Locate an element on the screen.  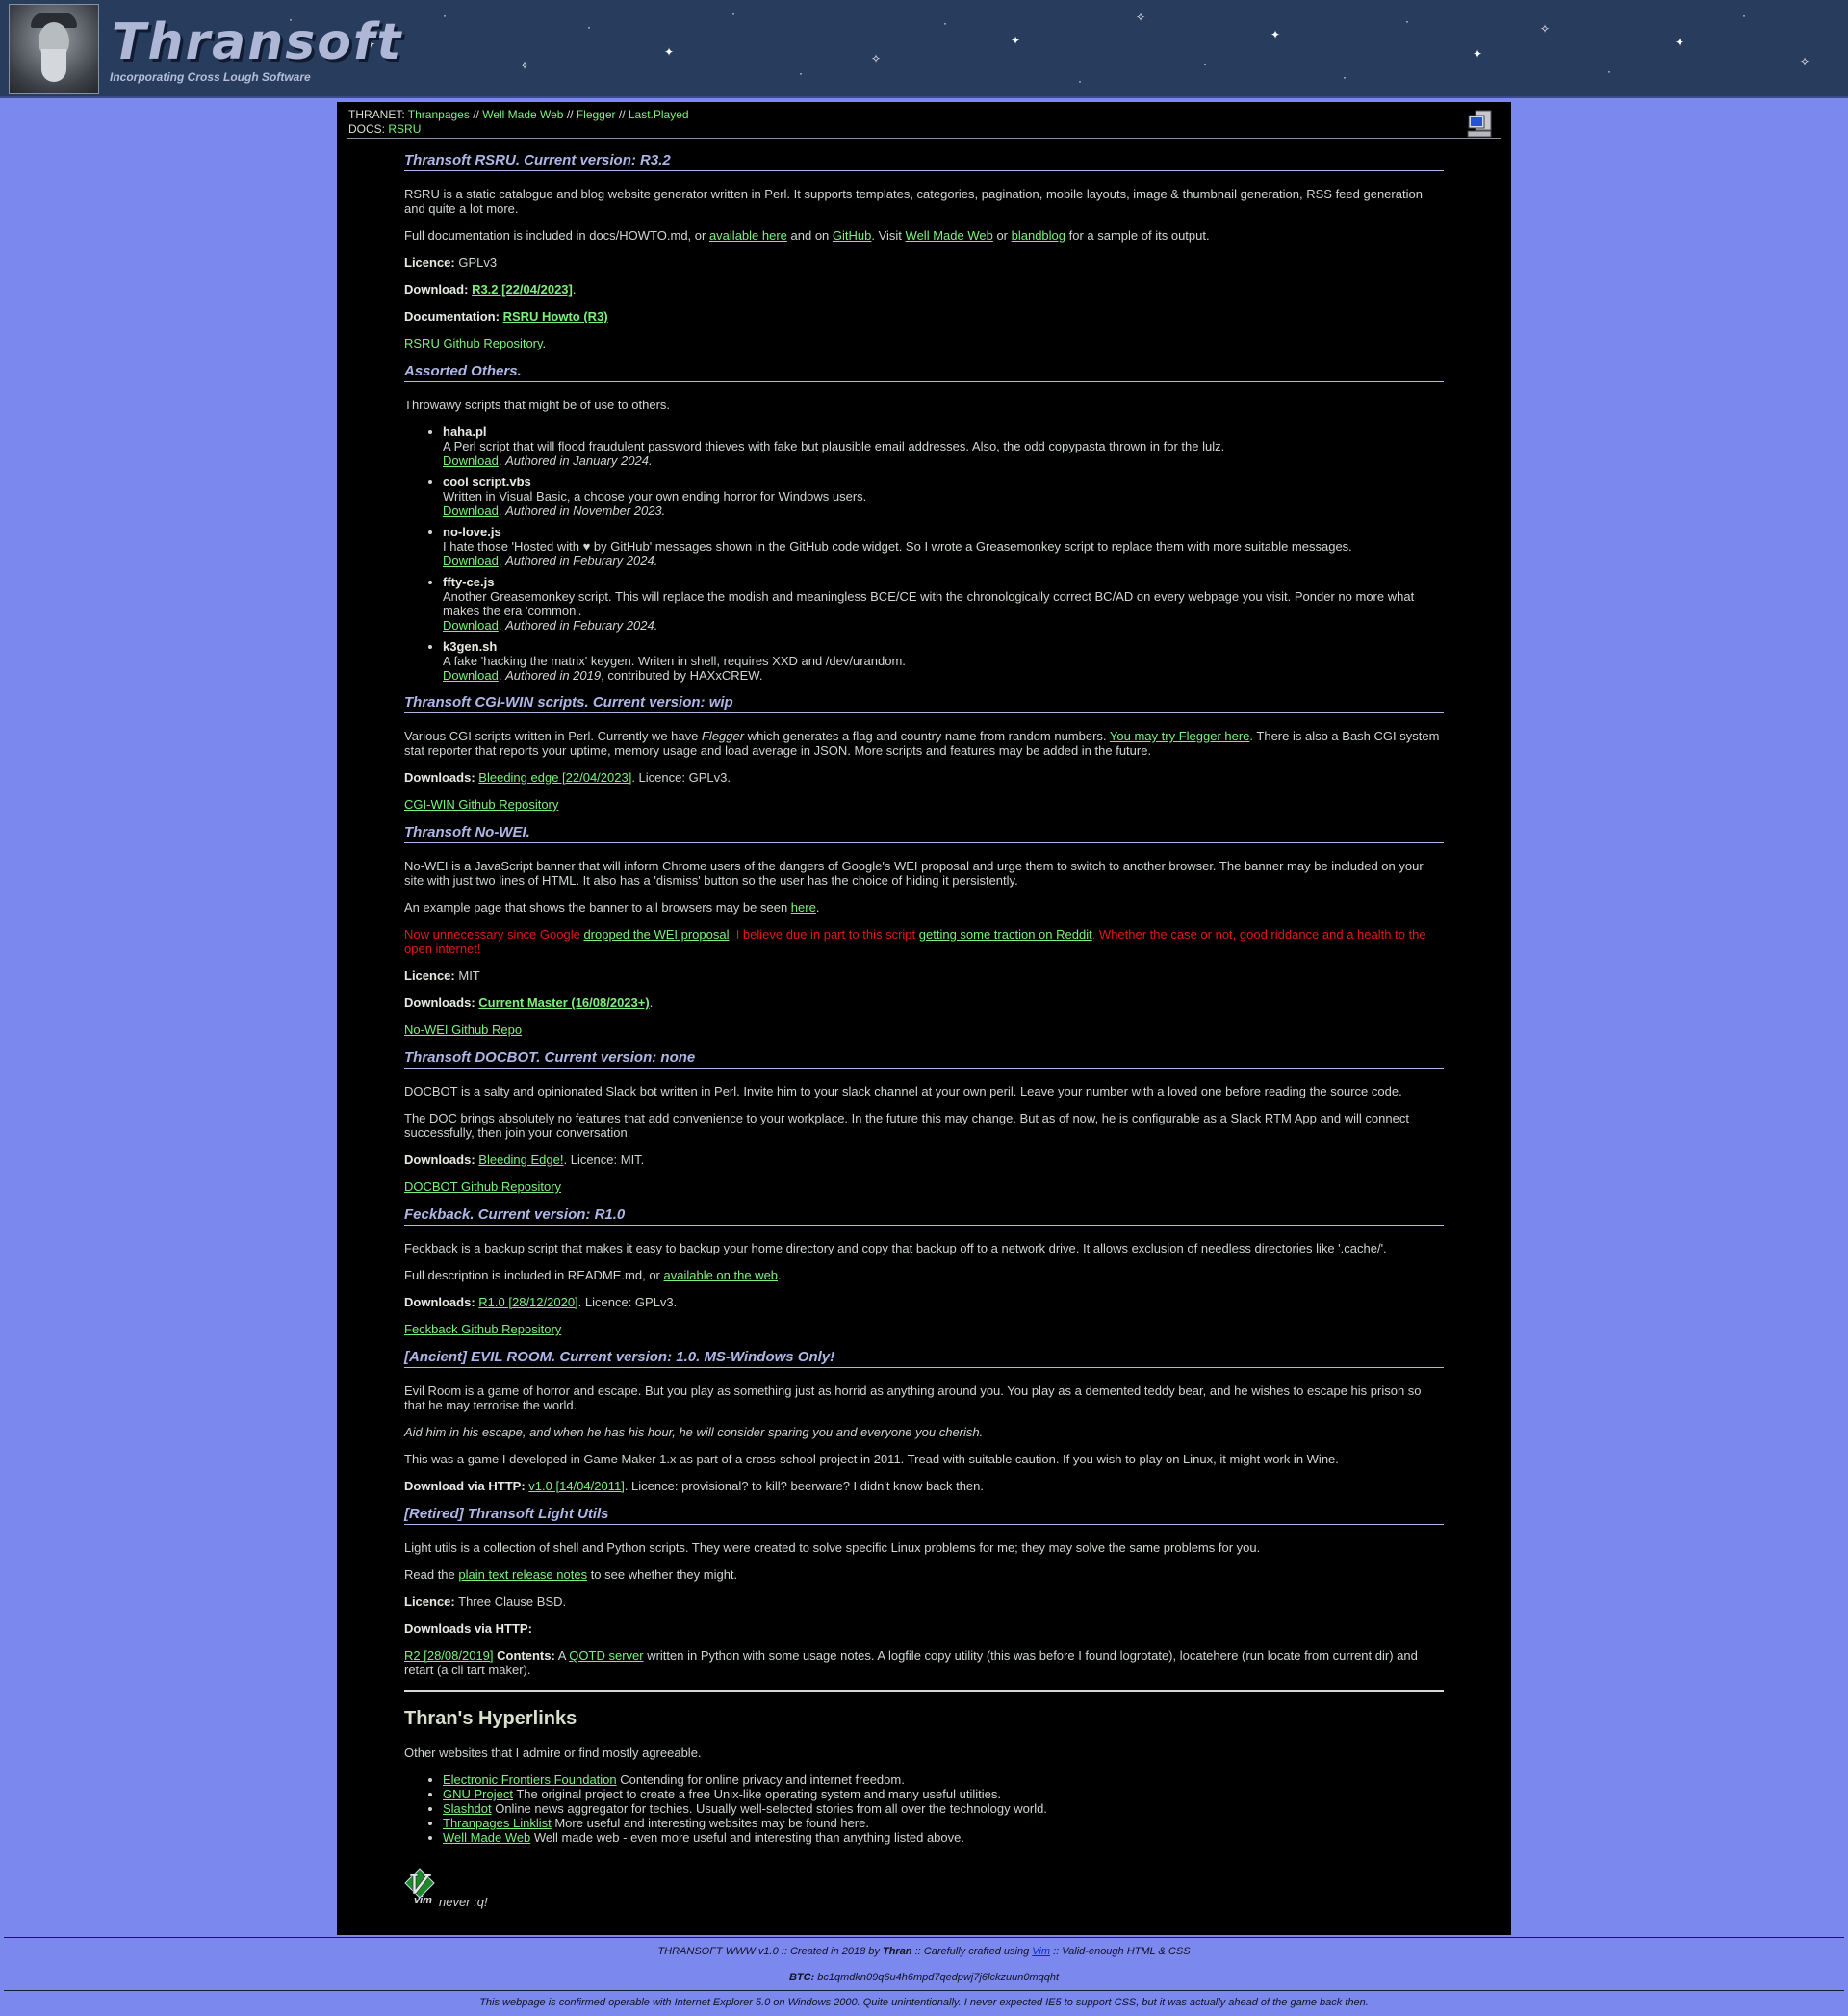
script-name: no-love.js is located at coordinates (472, 532).